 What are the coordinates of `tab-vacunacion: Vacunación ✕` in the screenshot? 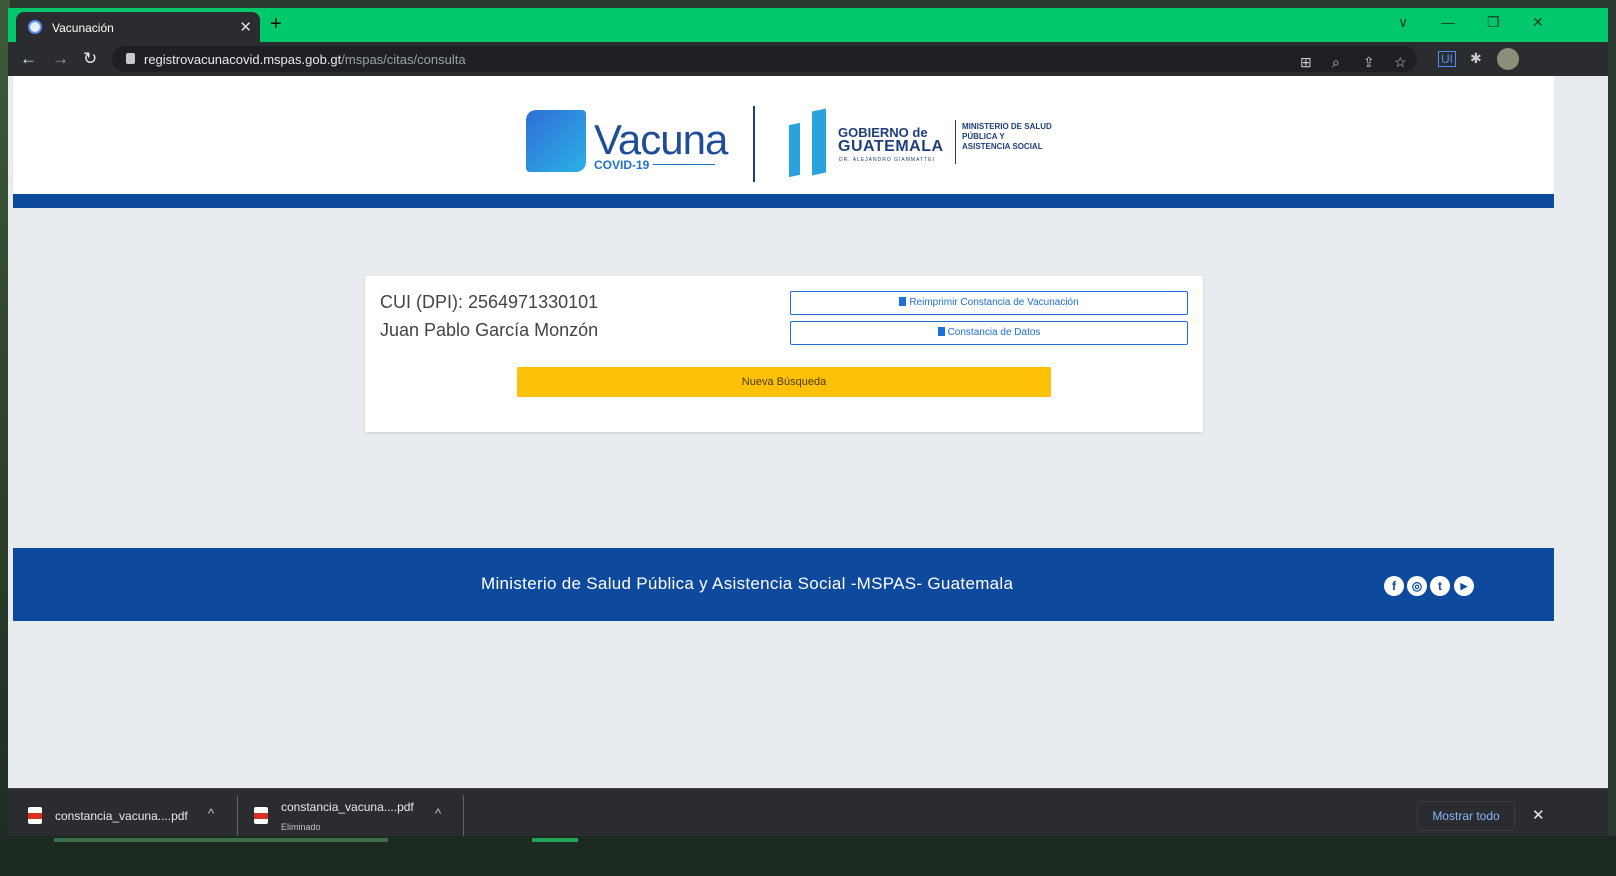 It's located at (138, 27).